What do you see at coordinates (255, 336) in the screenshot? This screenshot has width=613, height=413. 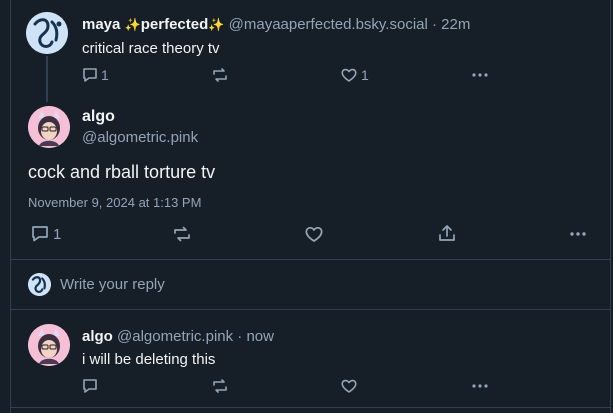 I see `post-time: · now` at bounding box center [255, 336].